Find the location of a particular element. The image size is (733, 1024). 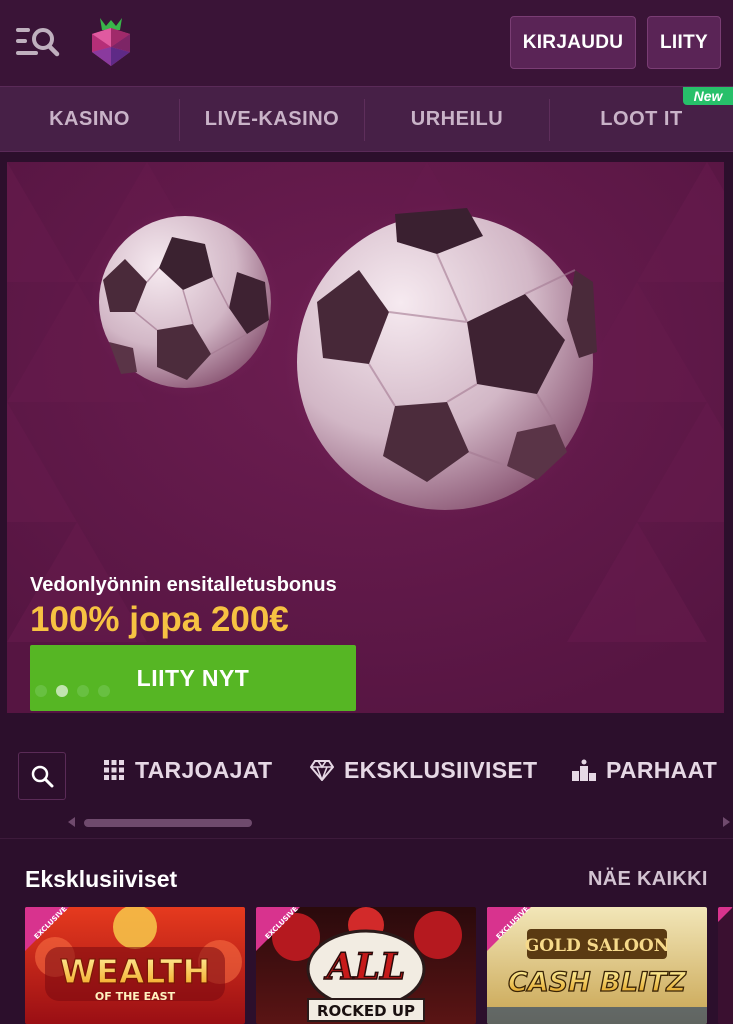

game-search-button is located at coordinates (42, 776).